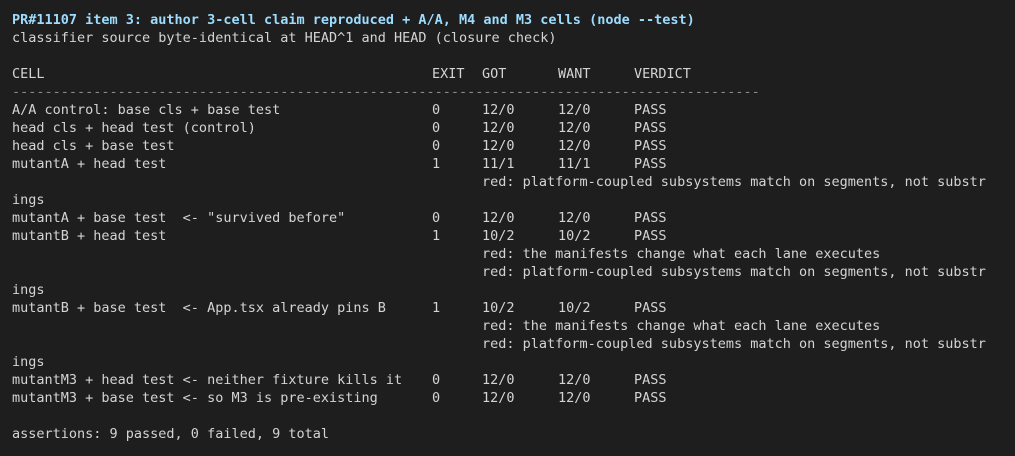 The image size is (1015, 456). What do you see at coordinates (448, 74) in the screenshot?
I see `header-exit: EXIT` at bounding box center [448, 74].